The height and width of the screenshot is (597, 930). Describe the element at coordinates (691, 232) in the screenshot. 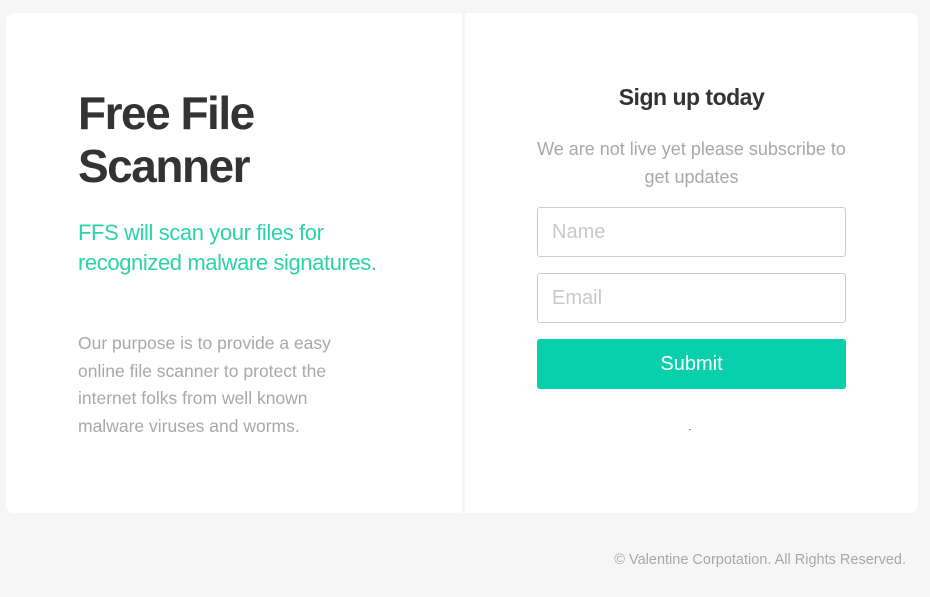

I see `name-input` at that location.